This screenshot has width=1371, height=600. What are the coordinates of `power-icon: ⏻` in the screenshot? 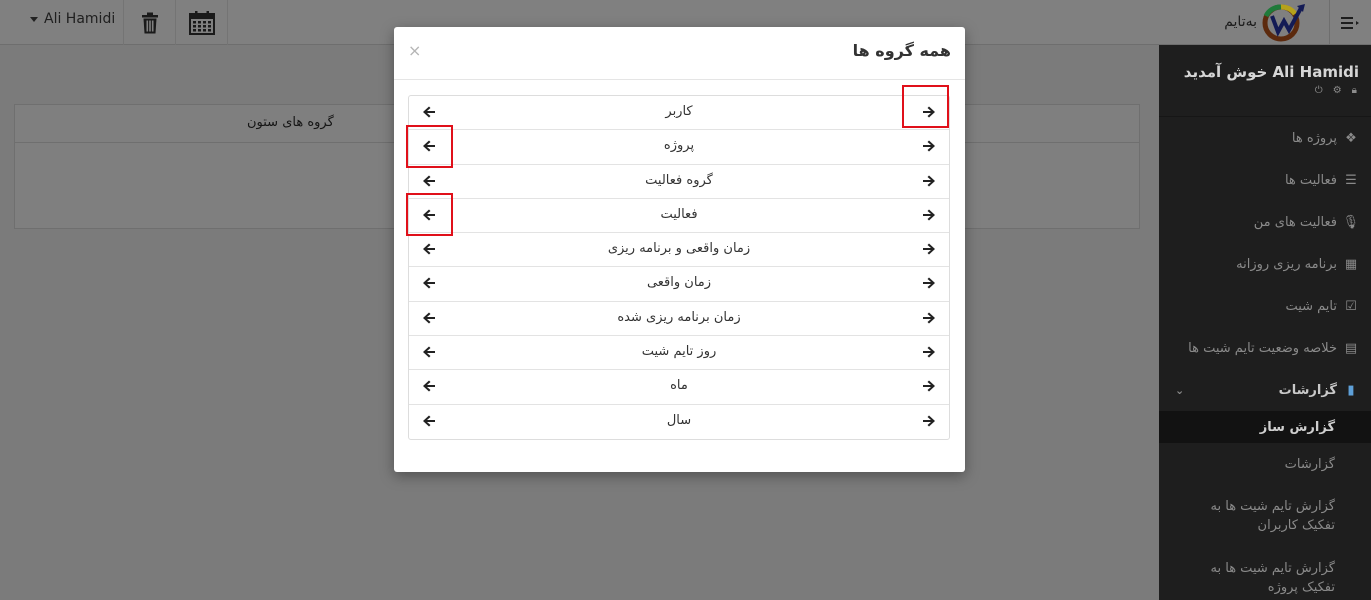 It's located at (1319, 90).